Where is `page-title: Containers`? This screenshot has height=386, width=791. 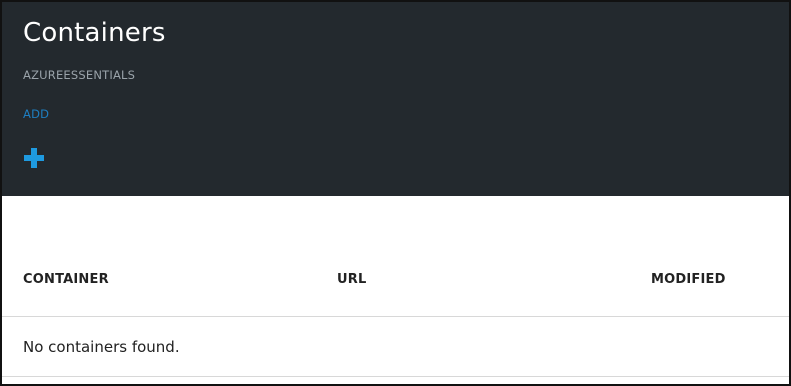
page-title: Containers is located at coordinates (94, 33).